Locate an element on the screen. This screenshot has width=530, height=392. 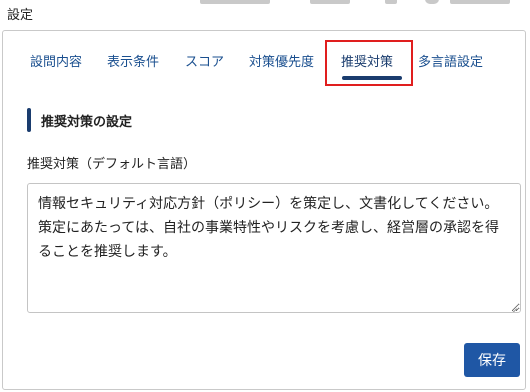
active-tab-highlight is located at coordinates (369, 63).